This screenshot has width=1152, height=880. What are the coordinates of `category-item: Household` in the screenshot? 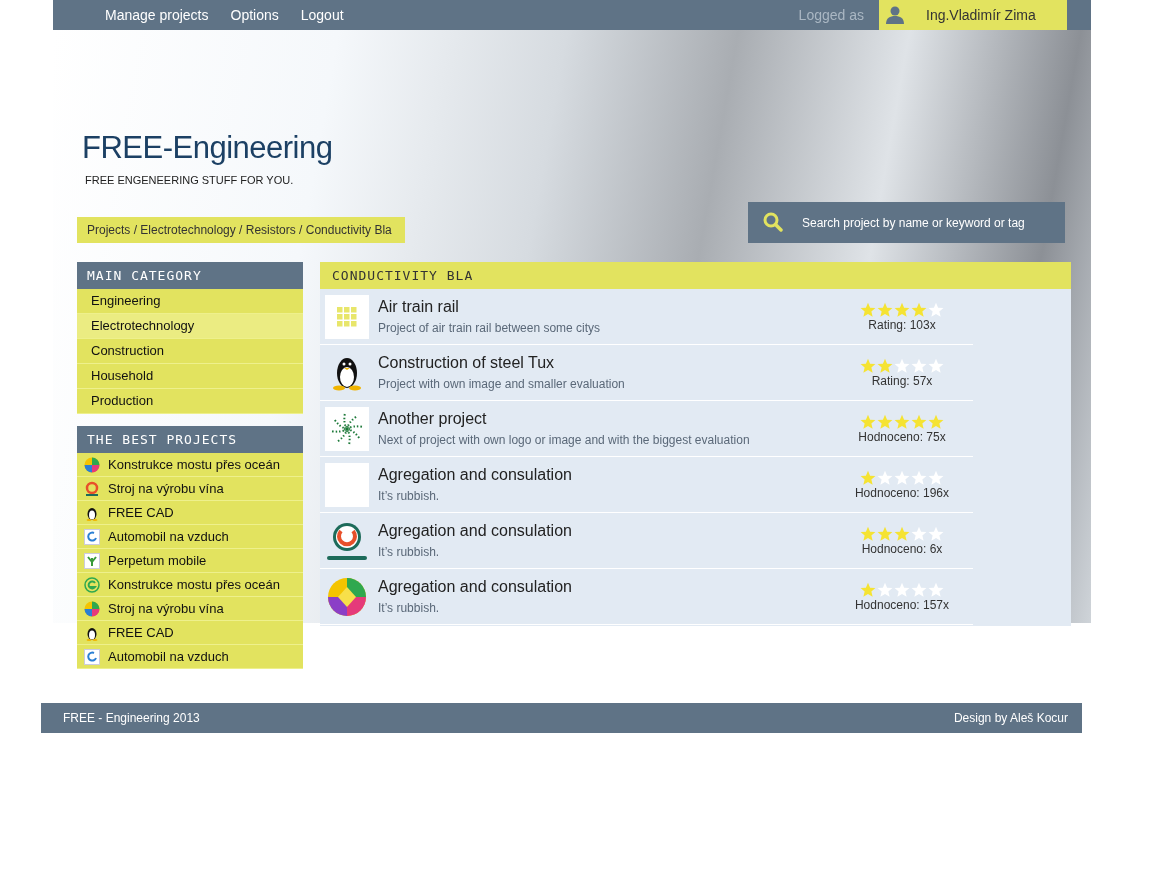 It's located at (190, 376).